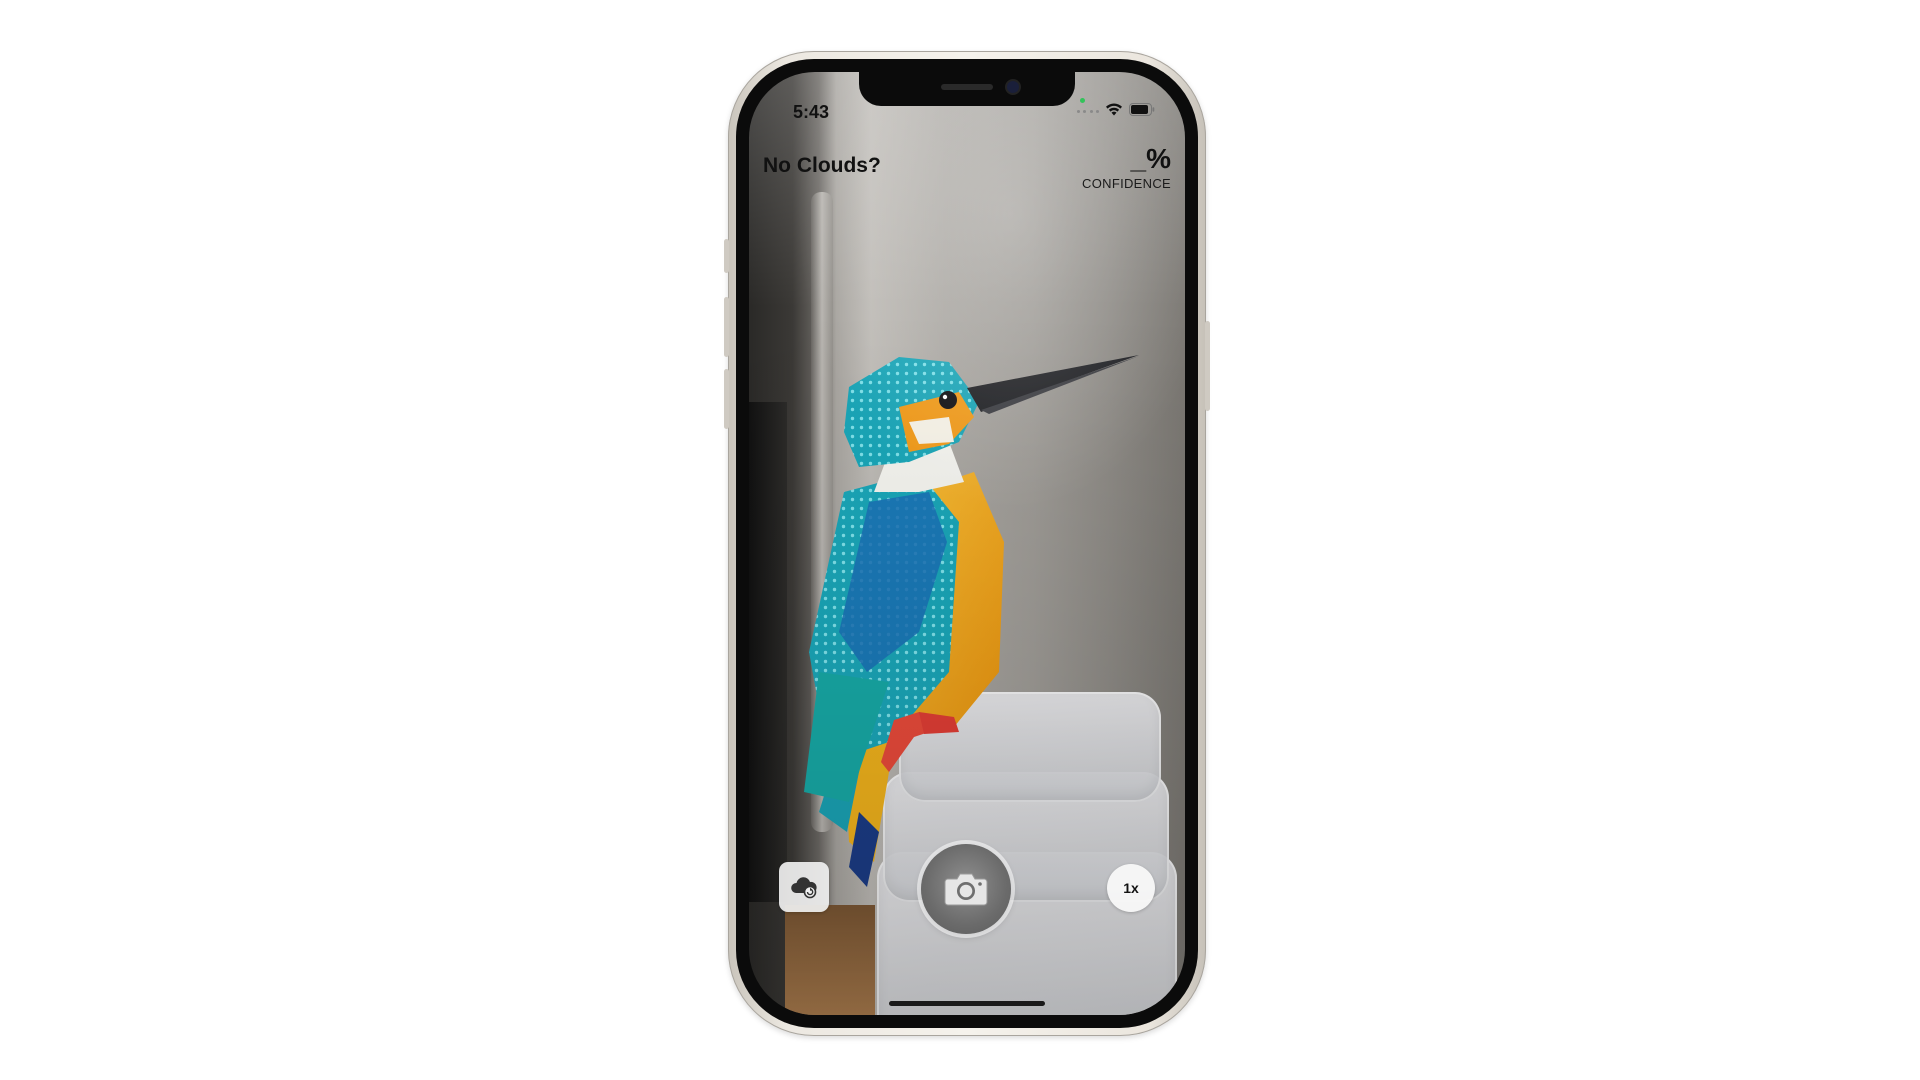 The width and height of the screenshot is (1920, 1080). Describe the element at coordinates (1126, 183) in the screenshot. I see `confidence-label: CONFIDENCE` at that location.